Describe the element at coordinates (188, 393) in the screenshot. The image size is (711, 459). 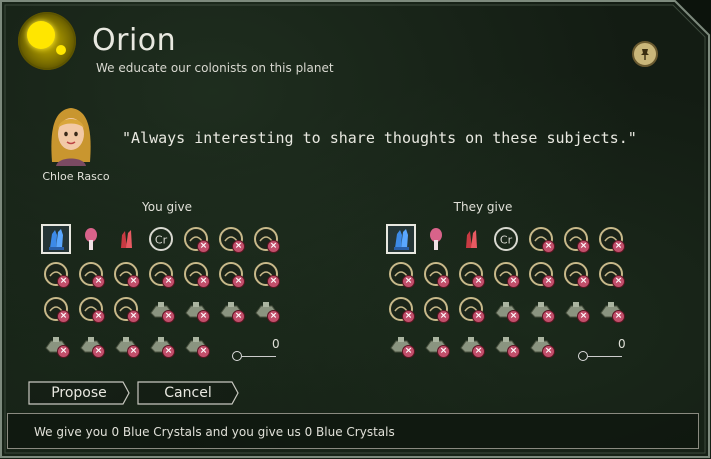
I see `cancel-button: Cancel` at that location.